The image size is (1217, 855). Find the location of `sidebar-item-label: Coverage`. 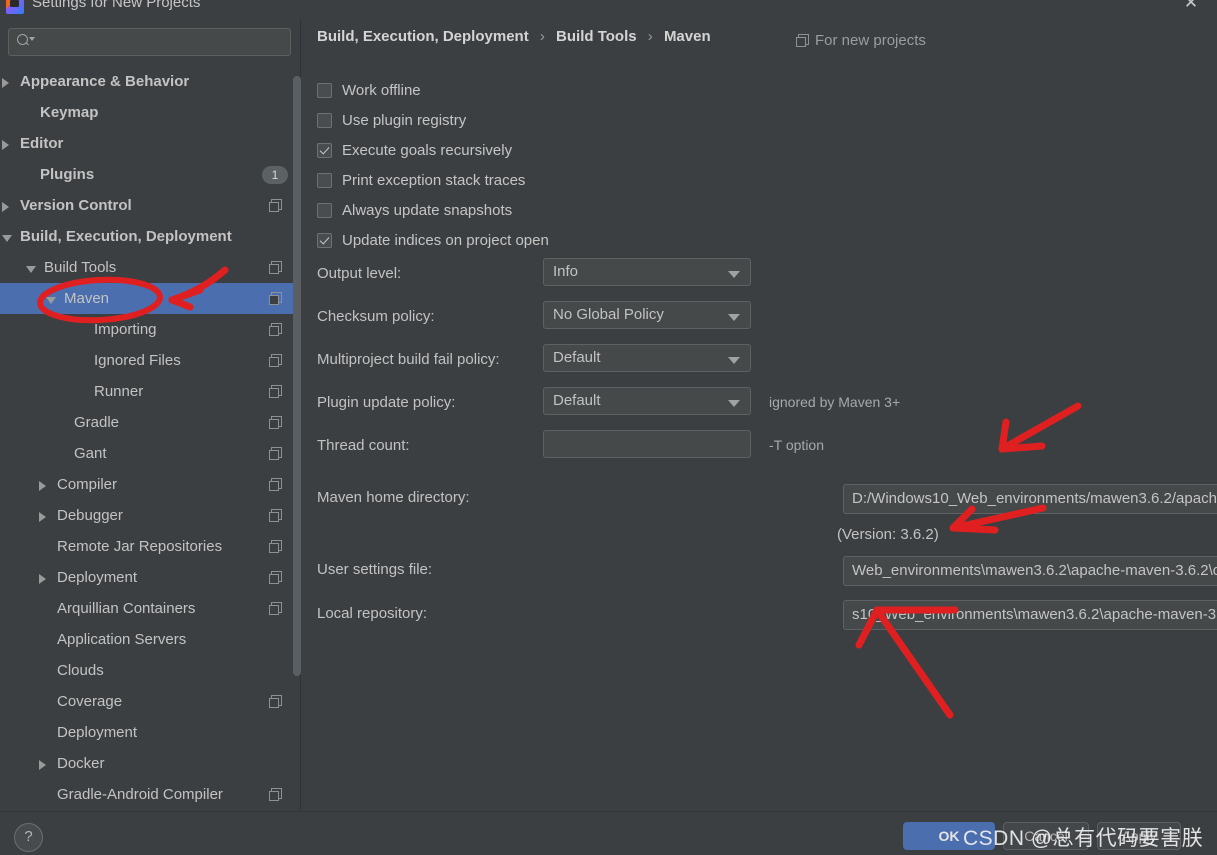

sidebar-item-label: Coverage is located at coordinates (90, 701).